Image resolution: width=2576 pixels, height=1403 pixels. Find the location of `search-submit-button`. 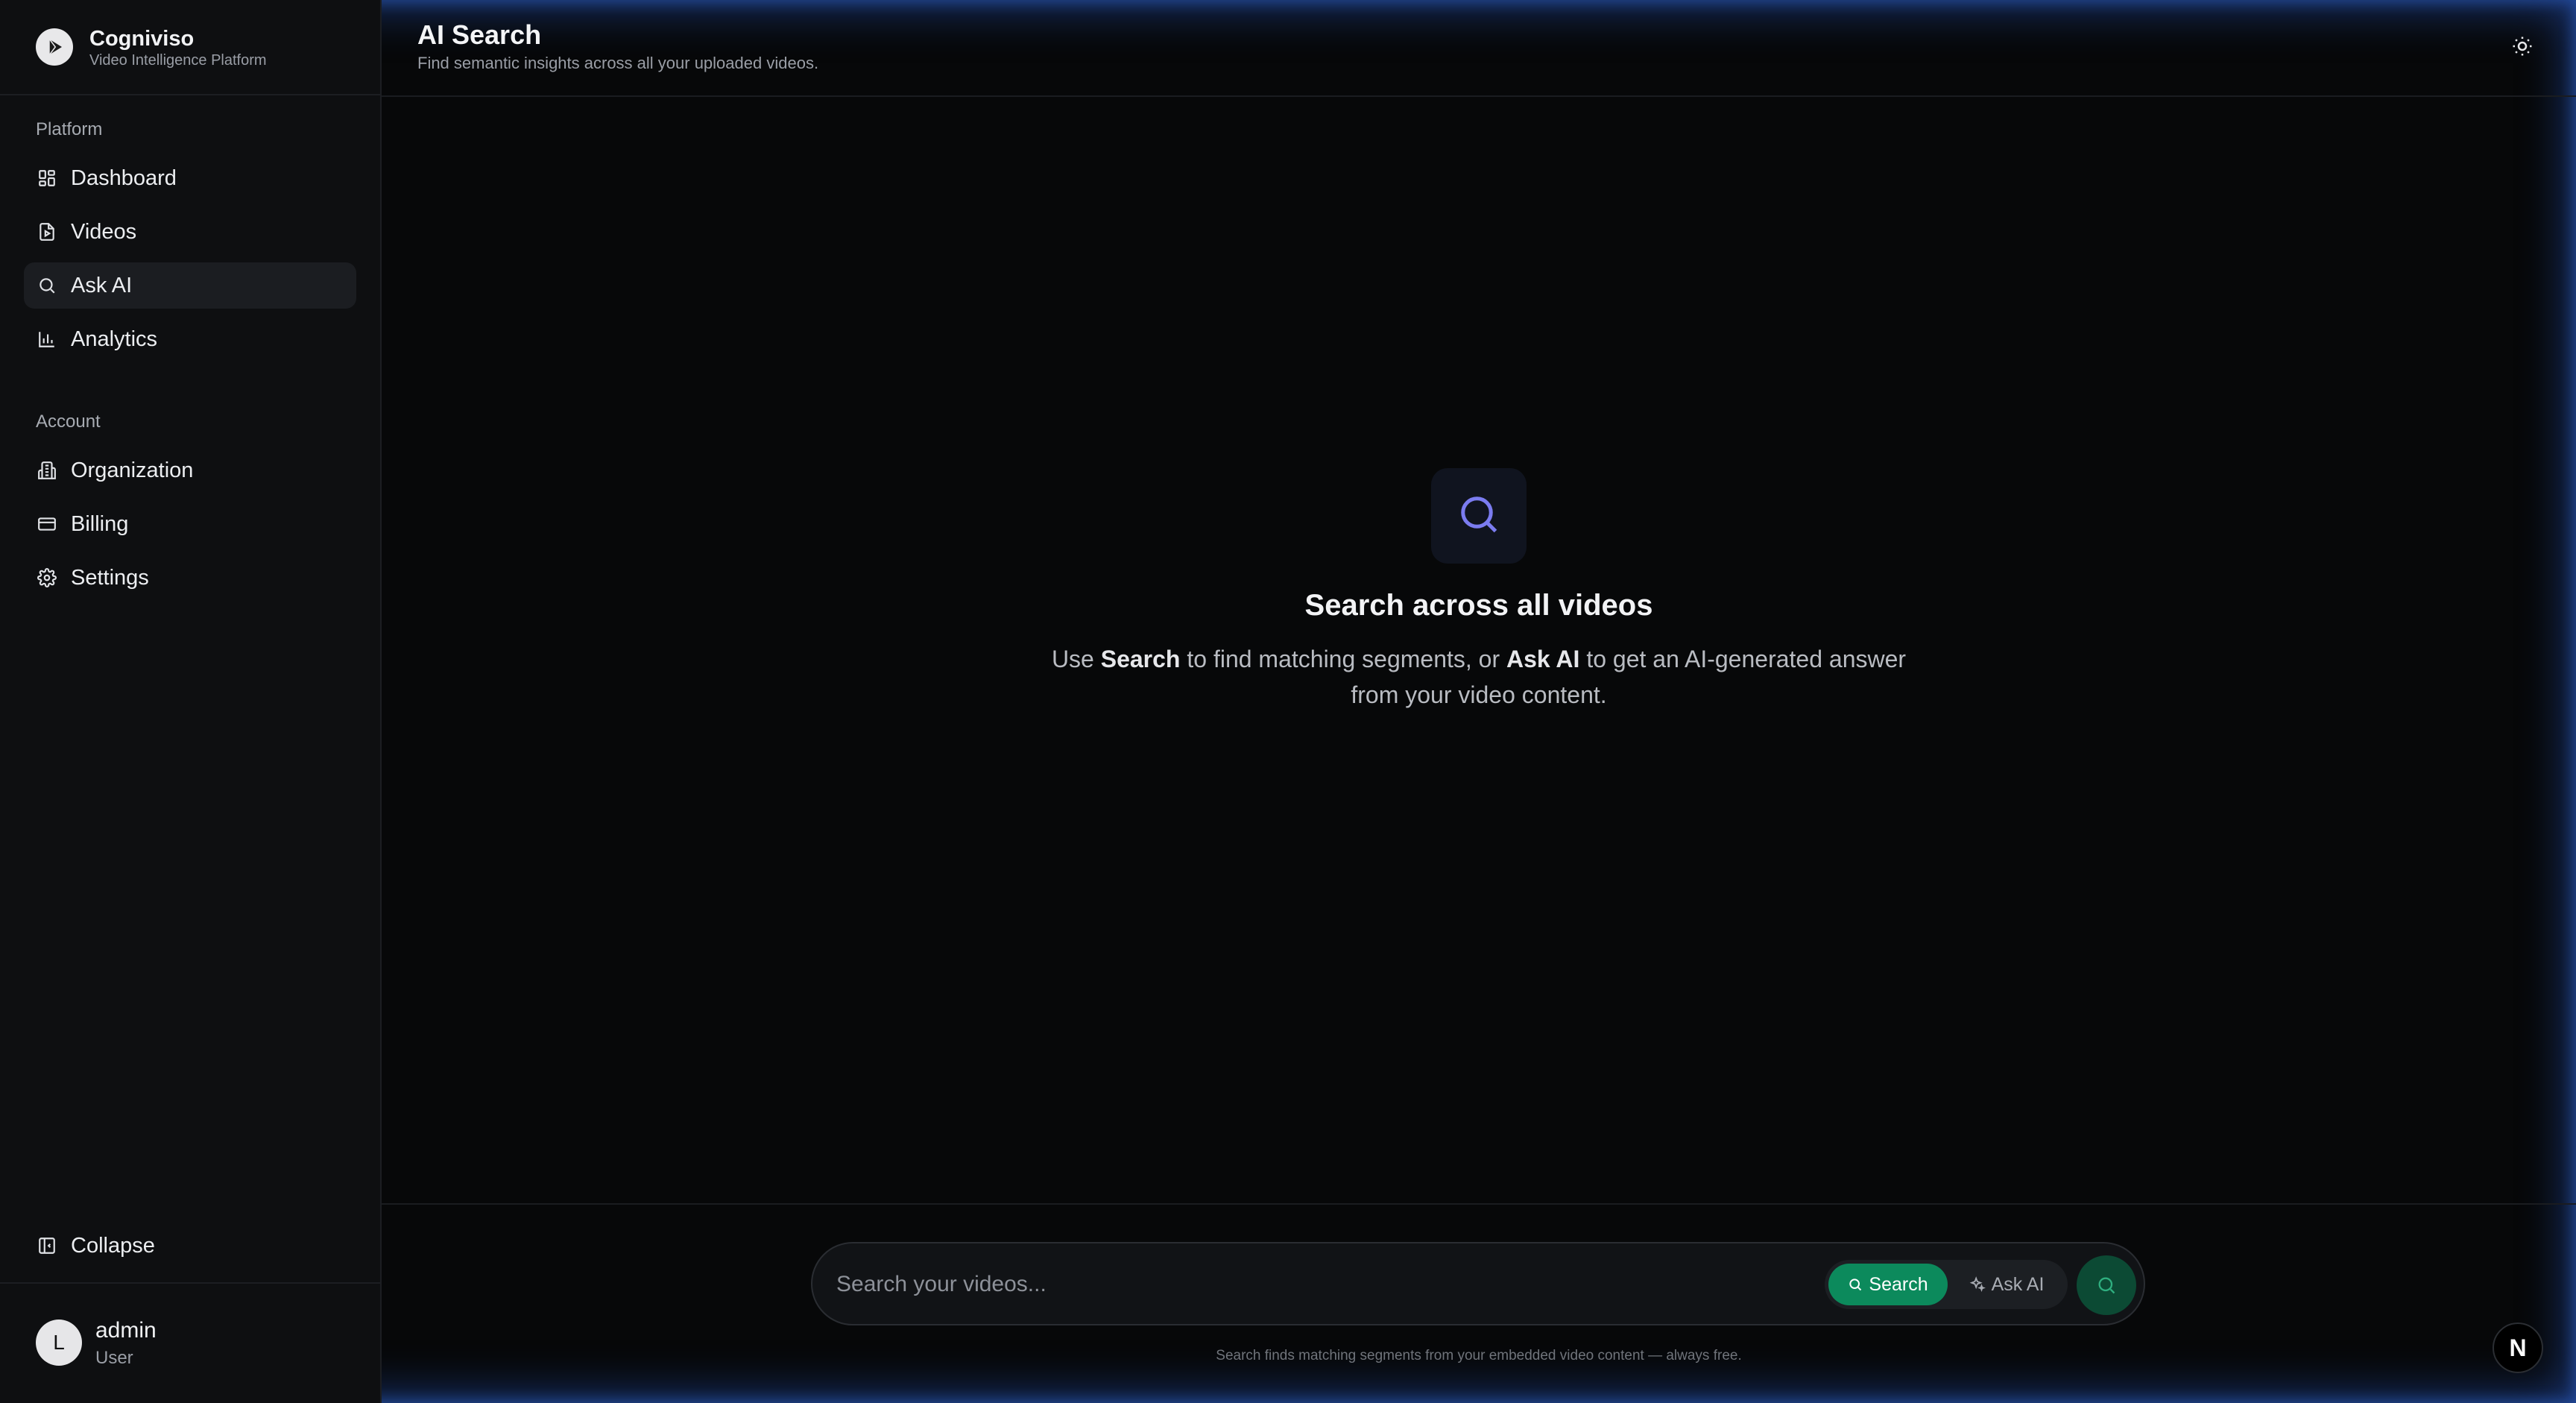

search-submit-button is located at coordinates (2106, 1285).